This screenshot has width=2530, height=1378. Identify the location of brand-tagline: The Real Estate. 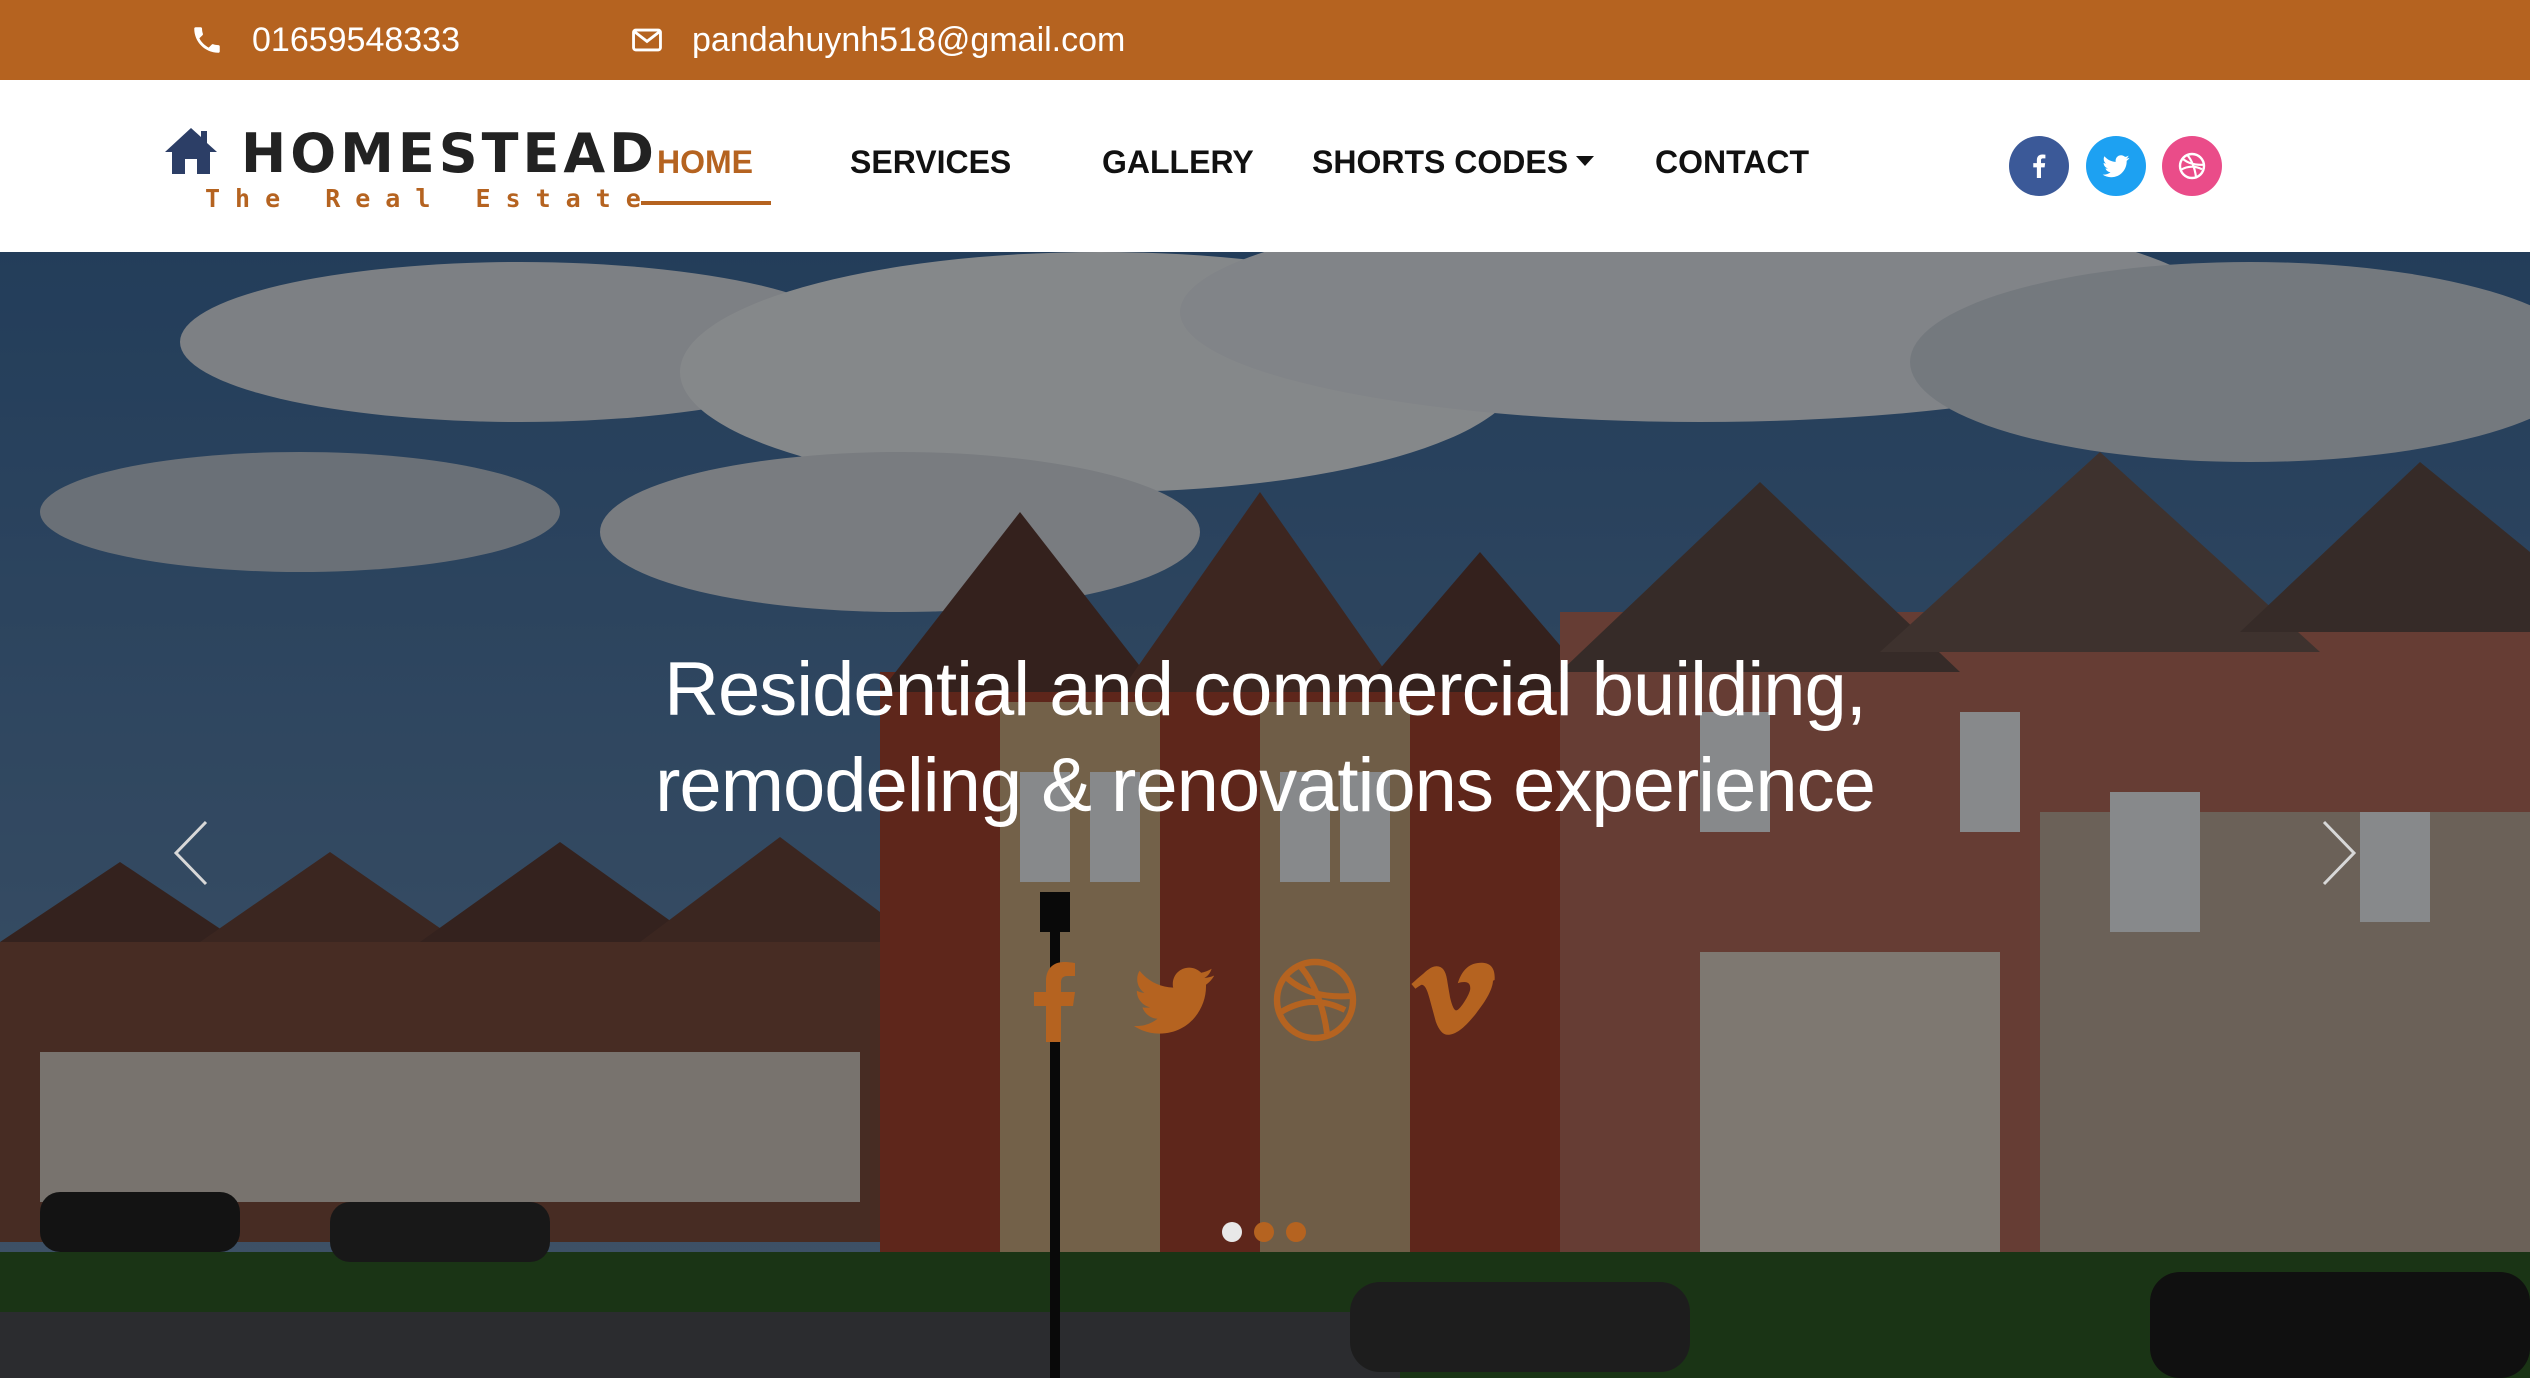
(430, 198).